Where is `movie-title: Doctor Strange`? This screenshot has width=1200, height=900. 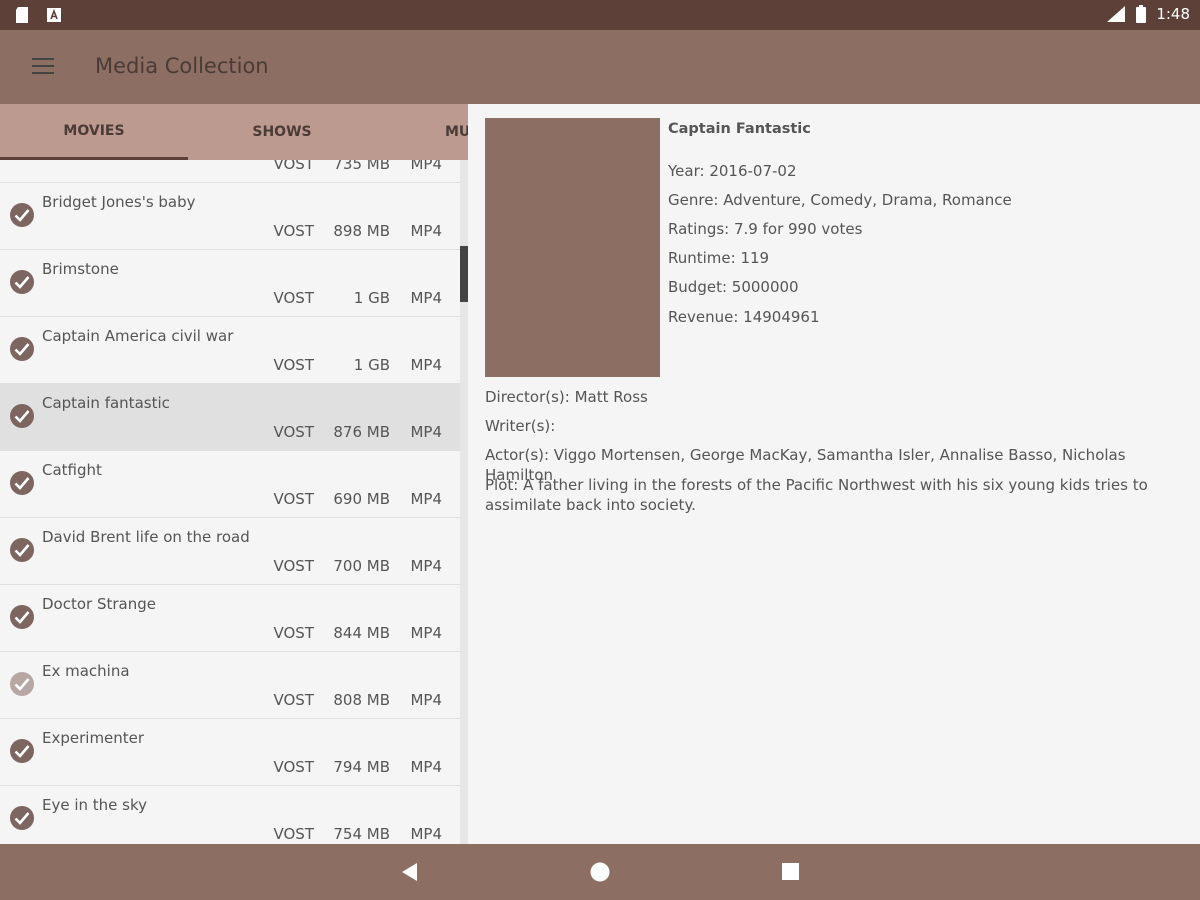 movie-title: Doctor Strange is located at coordinates (99, 604).